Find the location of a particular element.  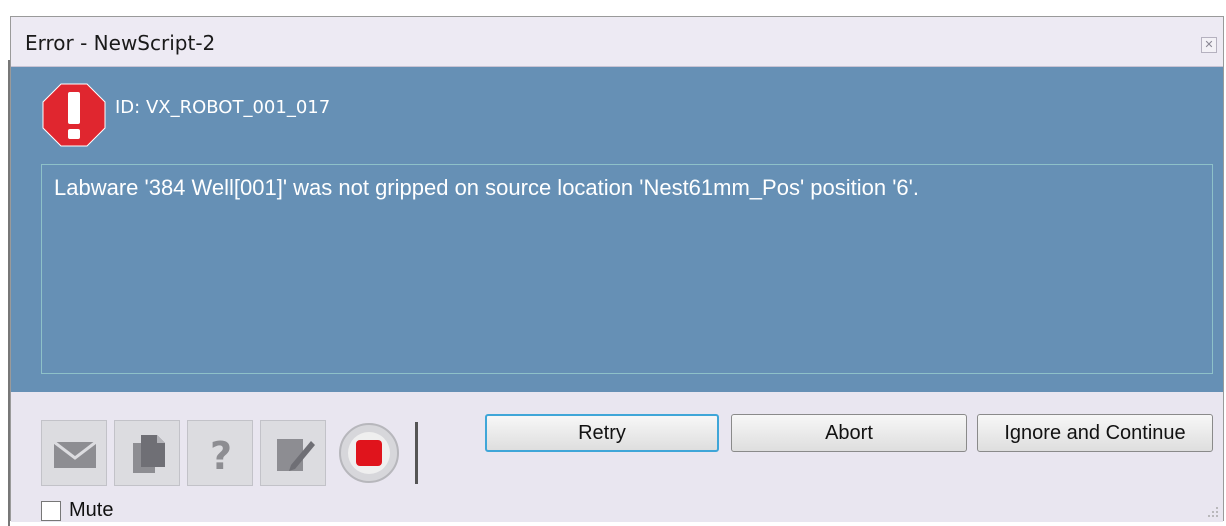

email-button is located at coordinates (74, 453).